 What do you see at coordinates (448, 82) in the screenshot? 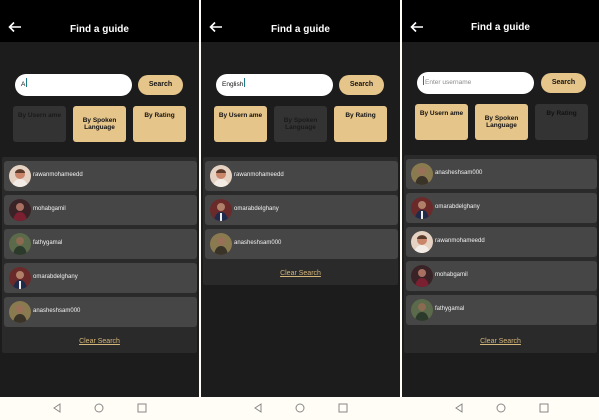
I see `search-input-placeholder: Enter username` at bounding box center [448, 82].